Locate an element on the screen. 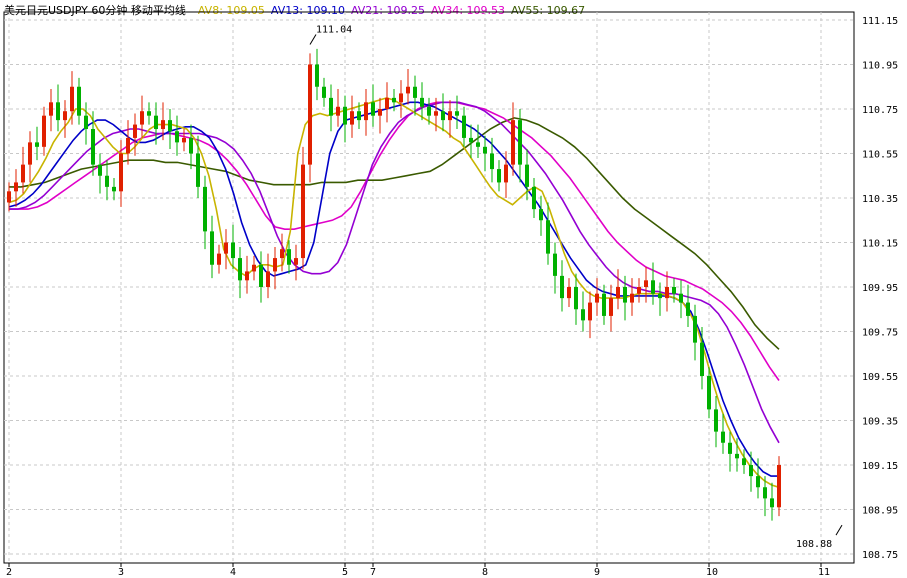  x-tick-label: 8 is located at coordinates (485, 572).